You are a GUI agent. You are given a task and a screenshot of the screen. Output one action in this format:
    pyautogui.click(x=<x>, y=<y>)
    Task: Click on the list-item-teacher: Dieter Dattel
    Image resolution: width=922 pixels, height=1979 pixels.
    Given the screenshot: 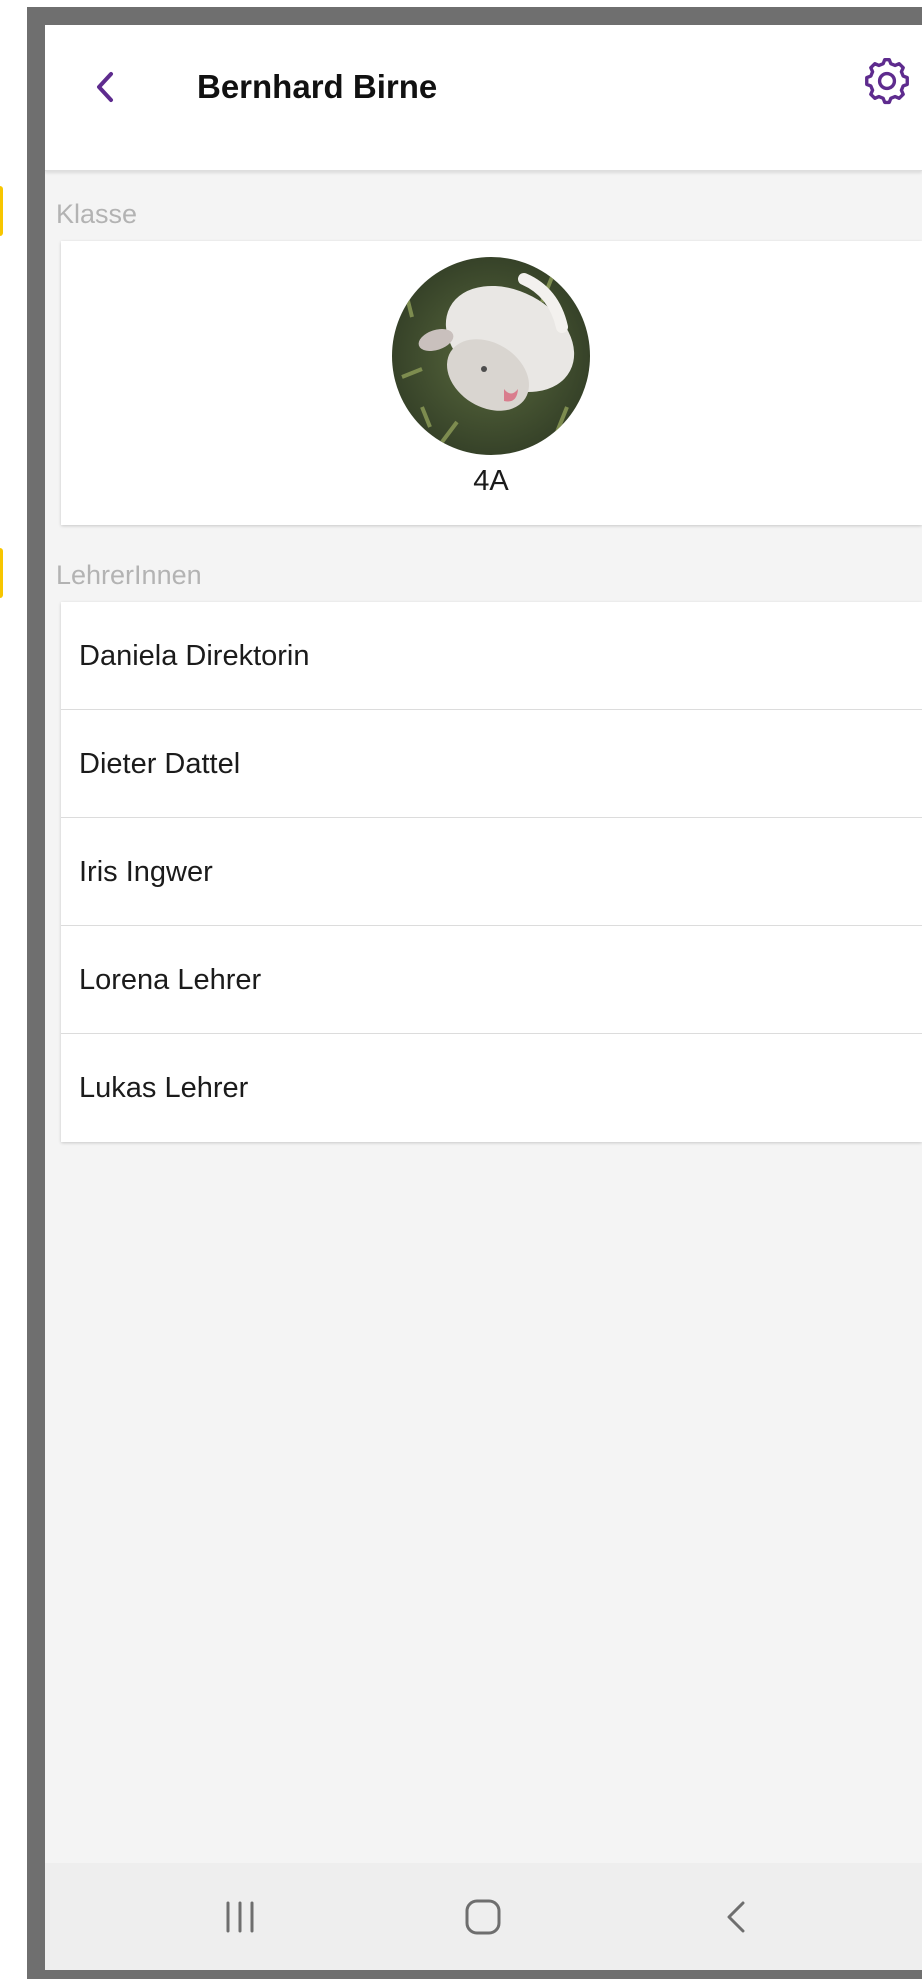 What is the action you would take?
    pyautogui.click(x=491, y=764)
    